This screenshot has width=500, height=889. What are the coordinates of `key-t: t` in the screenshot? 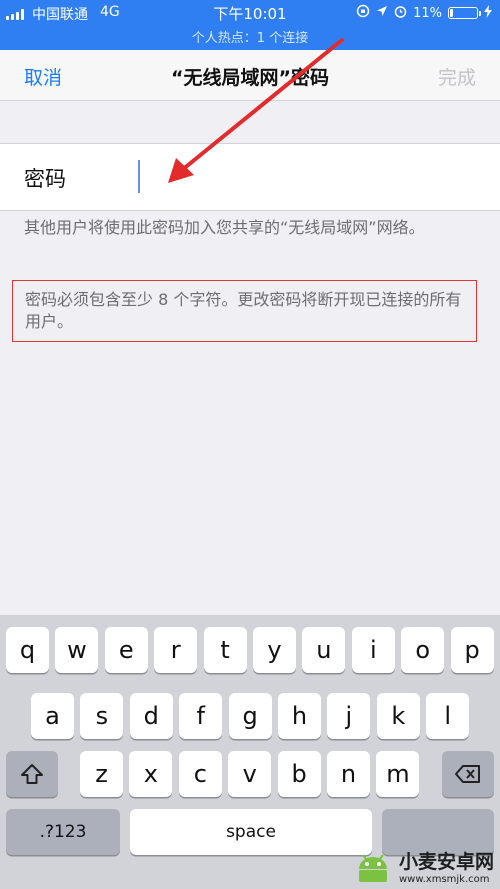 It's located at (225, 650).